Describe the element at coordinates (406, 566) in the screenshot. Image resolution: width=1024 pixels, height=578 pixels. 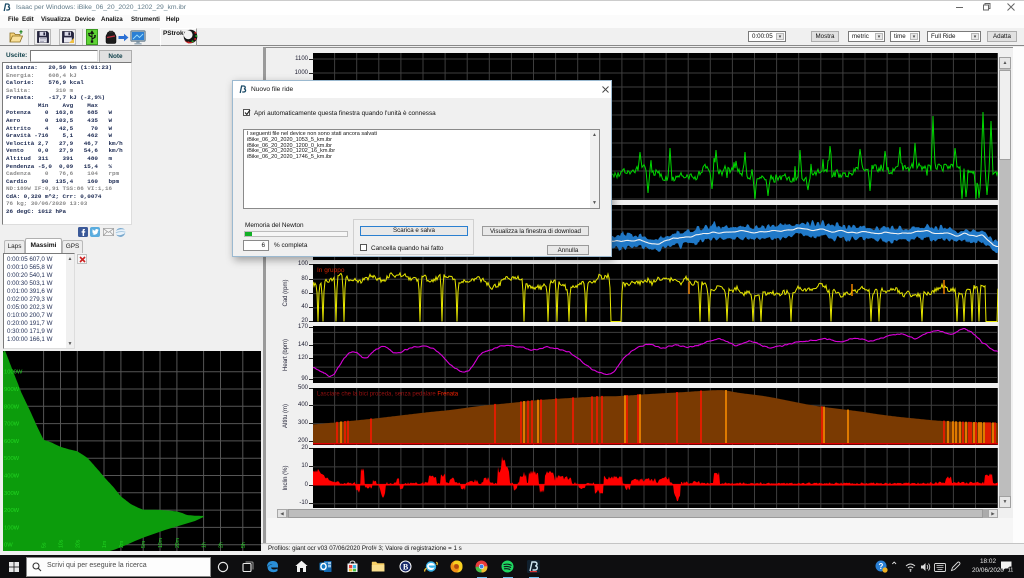
I see `svg-text: B` at that location.